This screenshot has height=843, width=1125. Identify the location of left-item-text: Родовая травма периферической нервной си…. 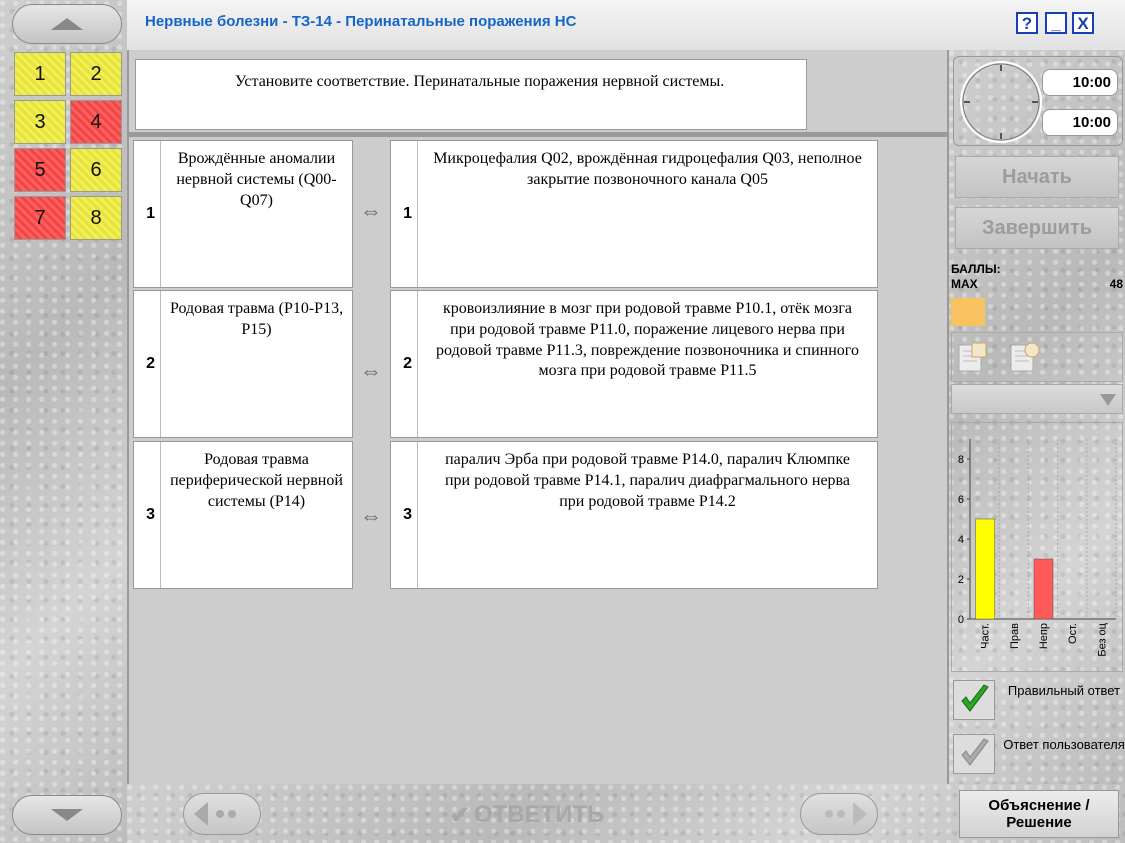
(256, 480).